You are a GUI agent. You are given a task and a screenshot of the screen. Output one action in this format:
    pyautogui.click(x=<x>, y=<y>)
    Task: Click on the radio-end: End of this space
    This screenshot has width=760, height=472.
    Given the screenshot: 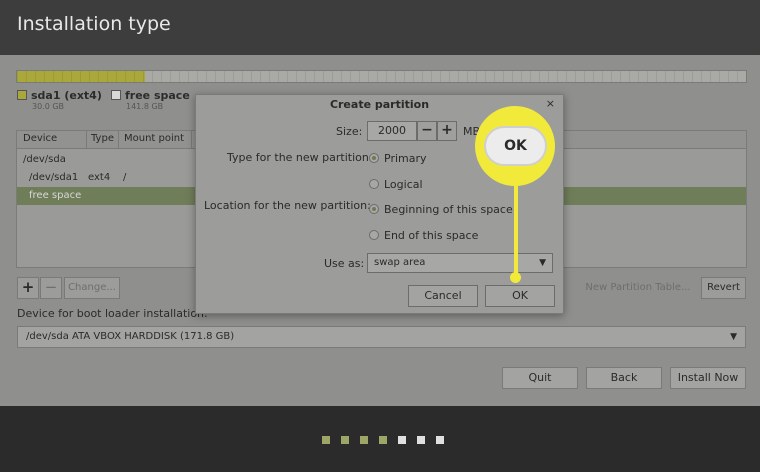 What is the action you would take?
    pyautogui.click(x=423, y=235)
    